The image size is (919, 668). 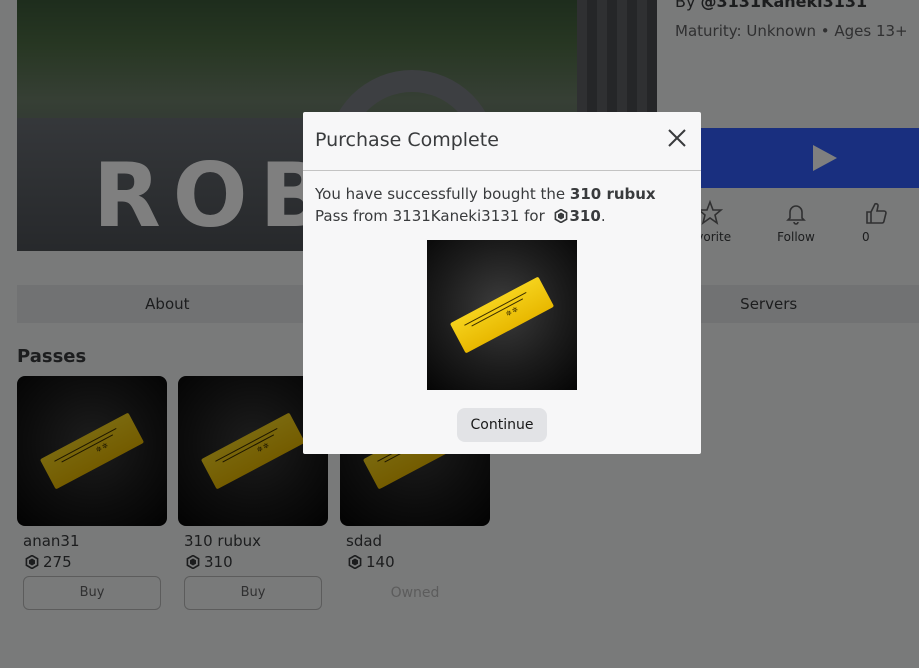 What do you see at coordinates (603, 216) in the screenshot?
I see `message-text-after: .` at bounding box center [603, 216].